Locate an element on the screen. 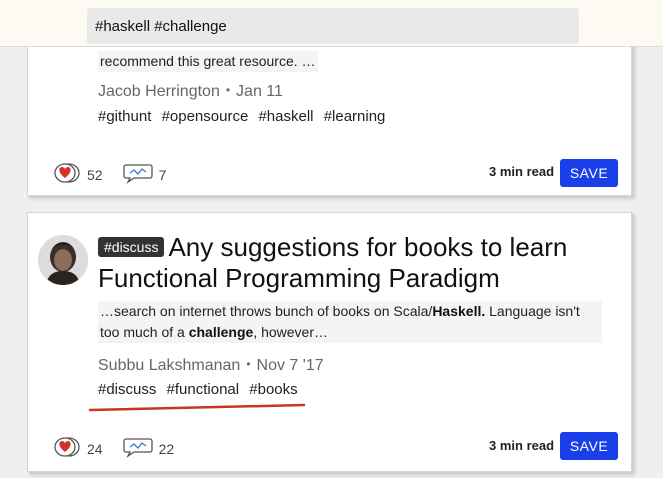 The width and height of the screenshot is (663, 478). engagement-bar: 52 7 is located at coordinates (119, 174).